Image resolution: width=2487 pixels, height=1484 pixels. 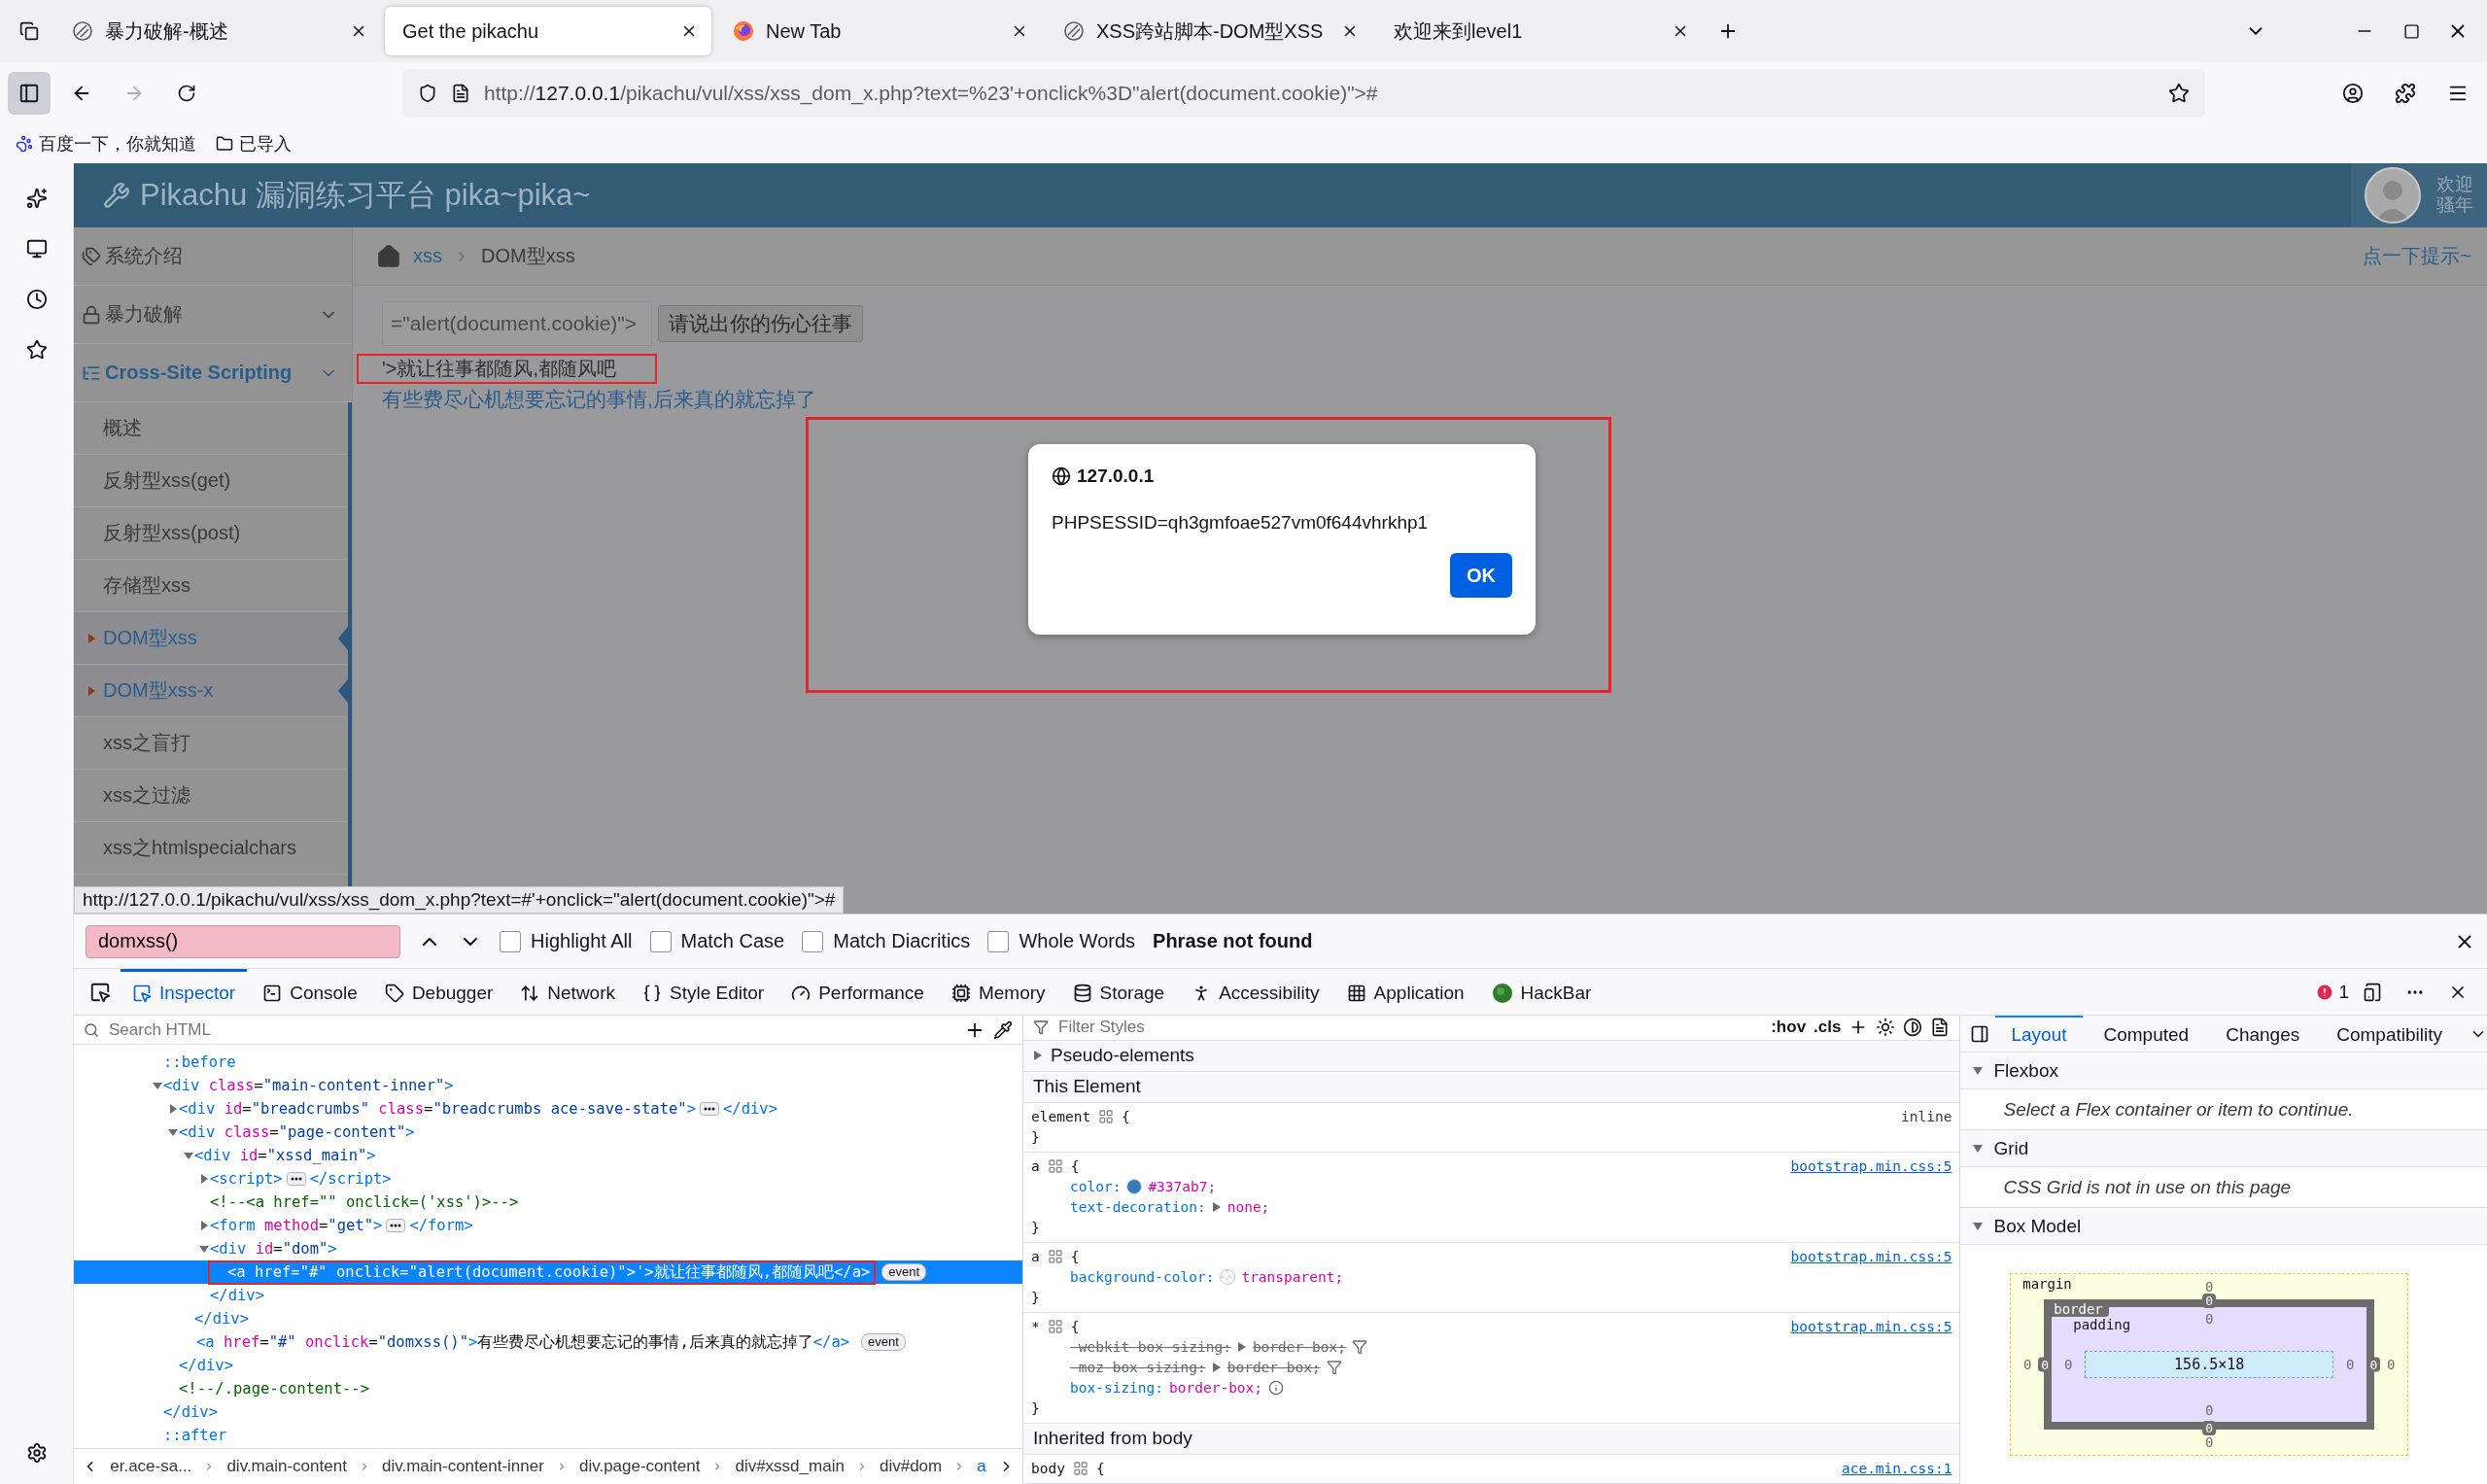 What do you see at coordinates (1143, 1277) in the screenshot?
I see `css-property: background-color:` at bounding box center [1143, 1277].